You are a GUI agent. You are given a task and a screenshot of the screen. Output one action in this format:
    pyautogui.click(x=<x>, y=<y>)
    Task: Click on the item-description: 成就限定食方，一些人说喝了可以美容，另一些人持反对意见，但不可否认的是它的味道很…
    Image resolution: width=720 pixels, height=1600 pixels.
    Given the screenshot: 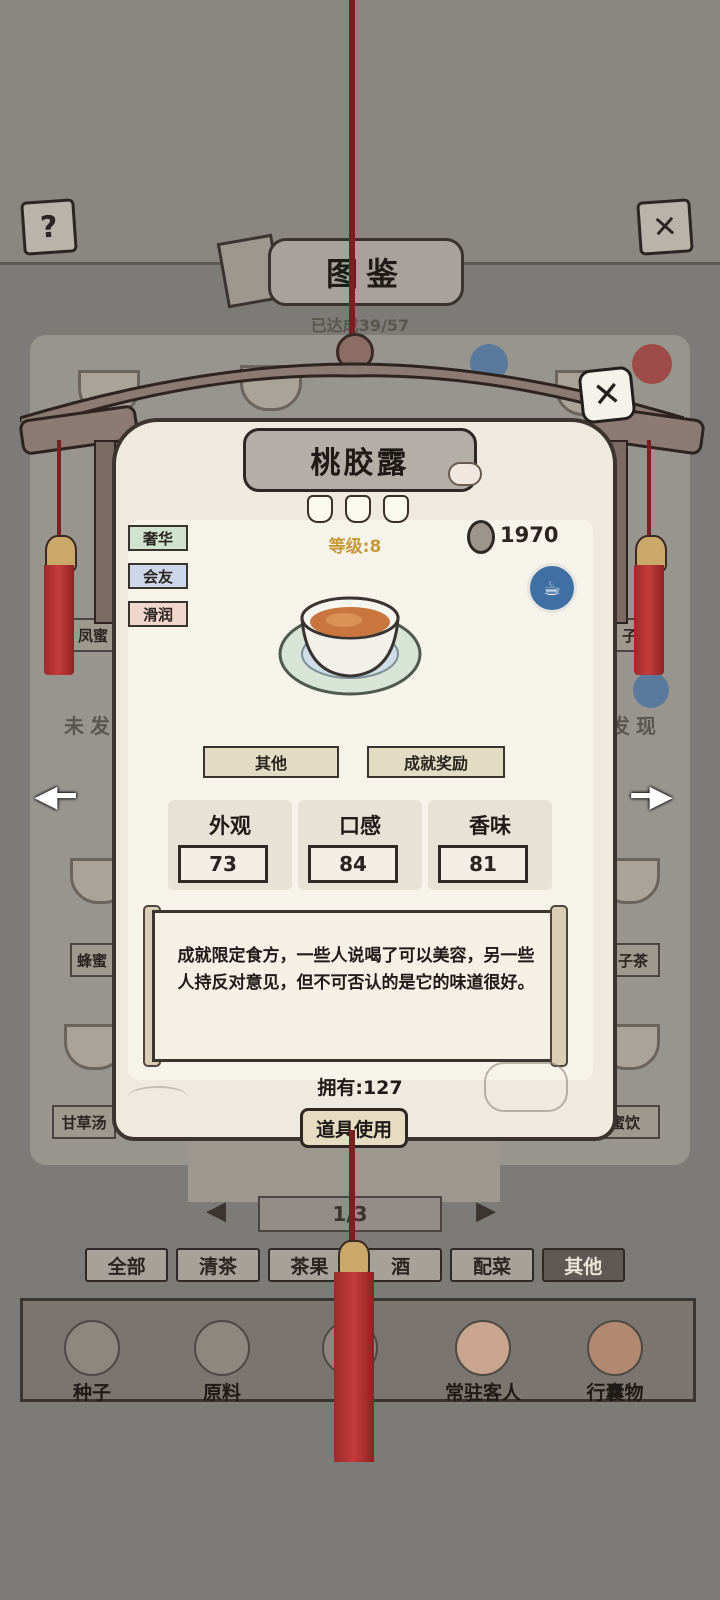 What is the action you would take?
    pyautogui.click(x=356, y=969)
    